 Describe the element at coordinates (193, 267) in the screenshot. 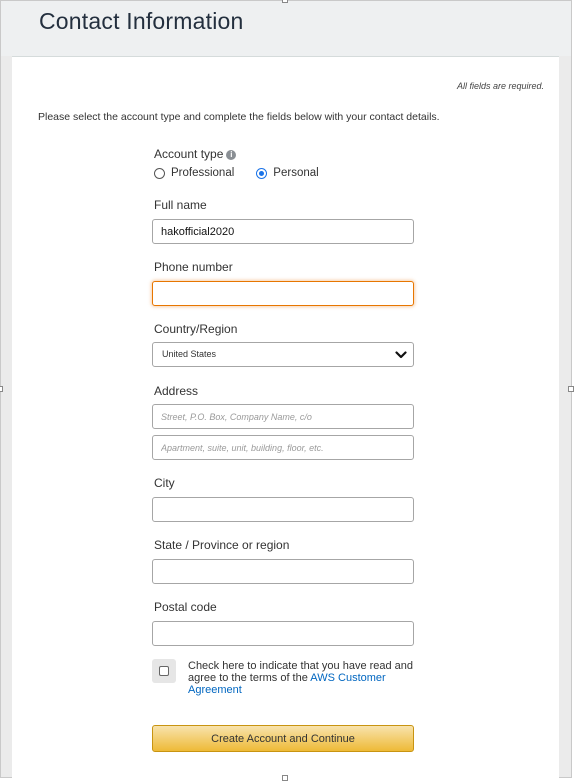

I see `phone-label: Phone number` at that location.